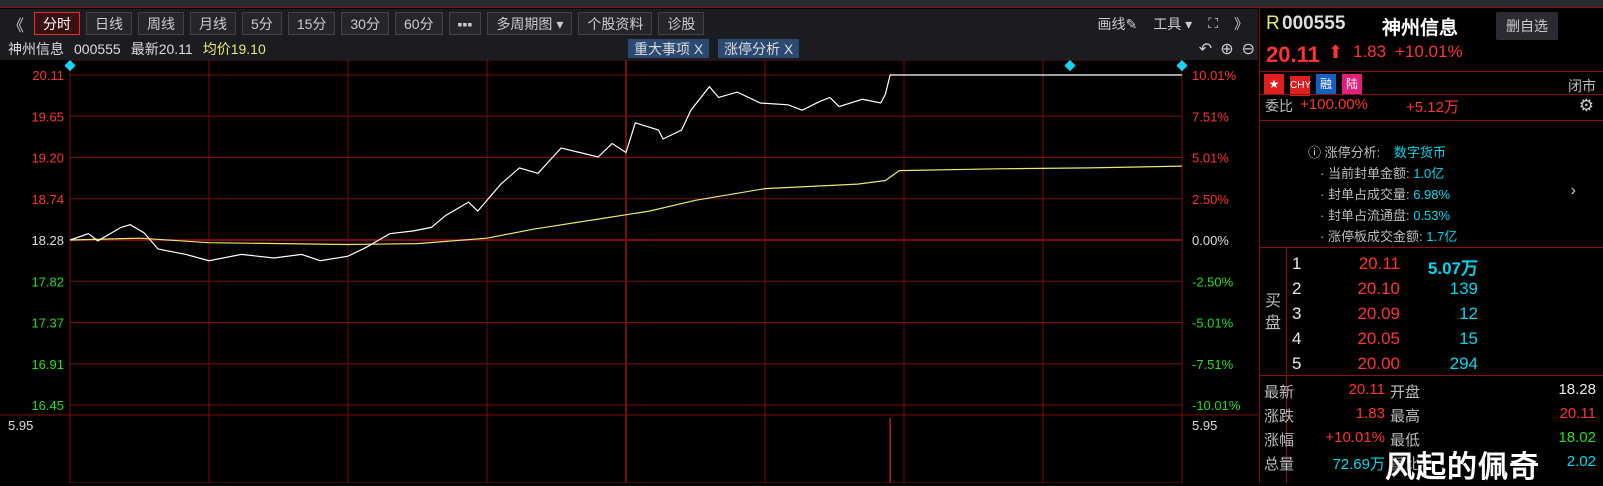 This screenshot has width=1603, height=486. Describe the element at coordinates (1365, 173) in the screenshot. I see `zt-label: · 当前封单金额:` at that location.